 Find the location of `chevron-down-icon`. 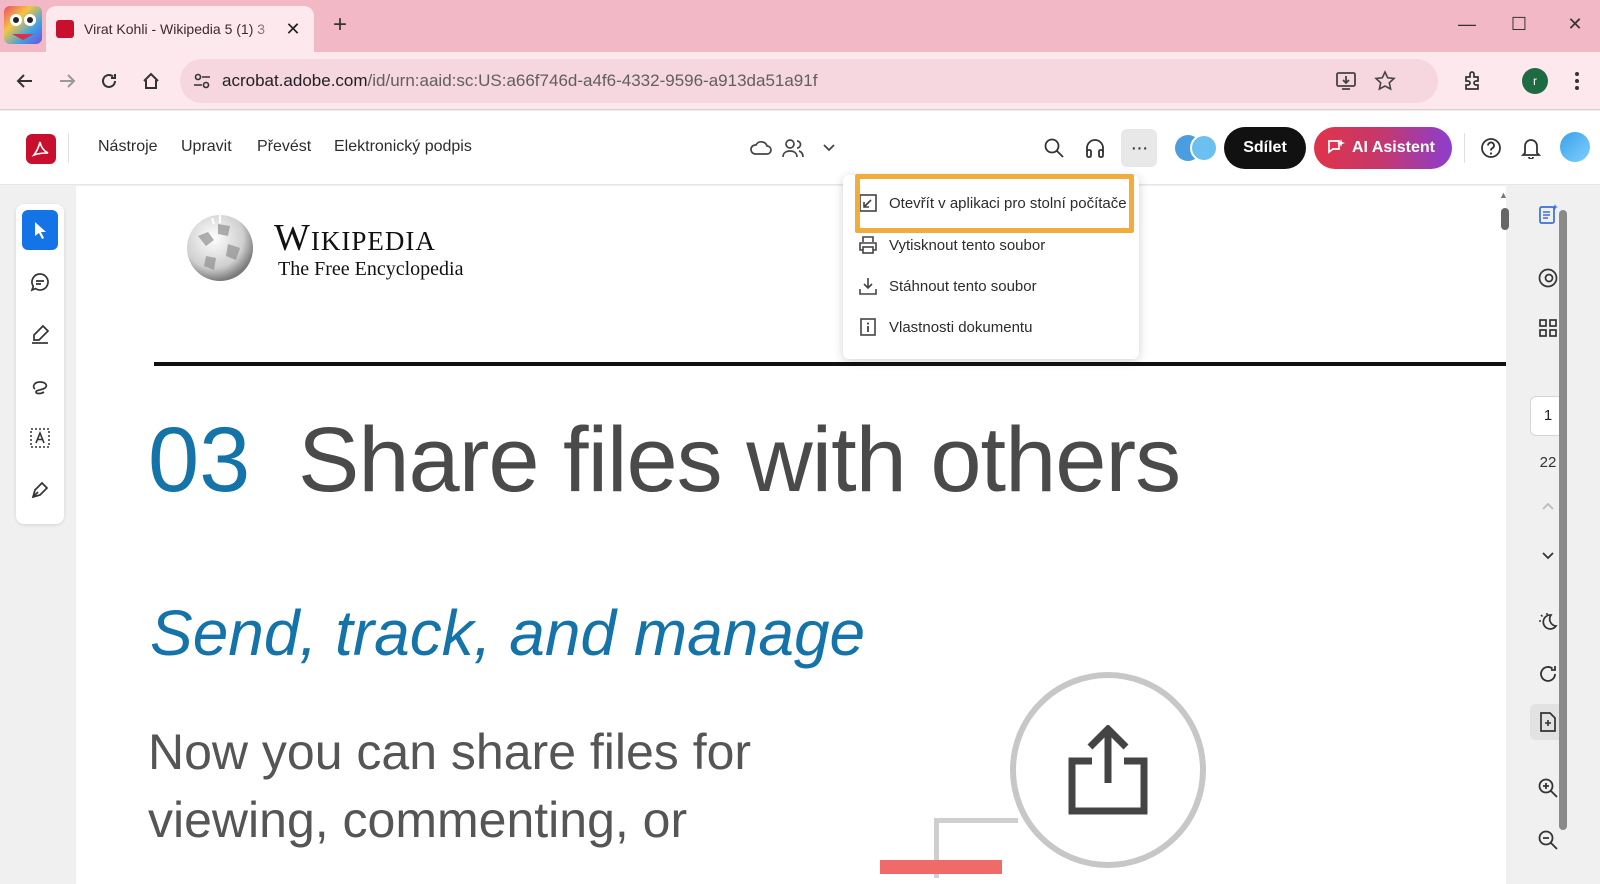

chevron-down-icon is located at coordinates (829, 148).